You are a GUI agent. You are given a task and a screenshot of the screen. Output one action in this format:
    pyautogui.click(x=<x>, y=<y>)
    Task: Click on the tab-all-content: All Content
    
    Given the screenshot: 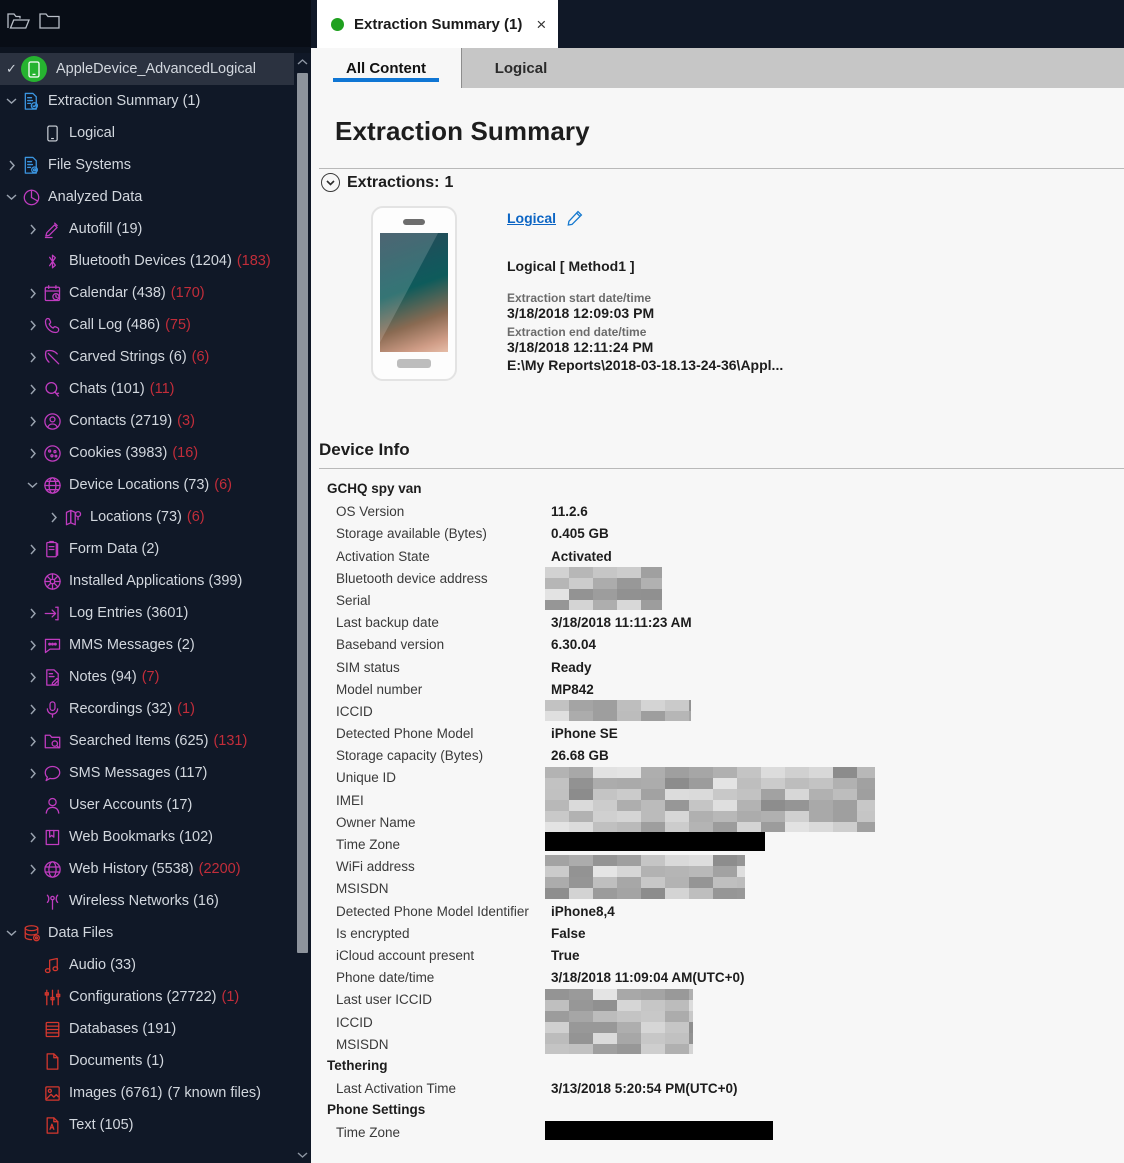 What is the action you would take?
    pyautogui.click(x=386, y=68)
    